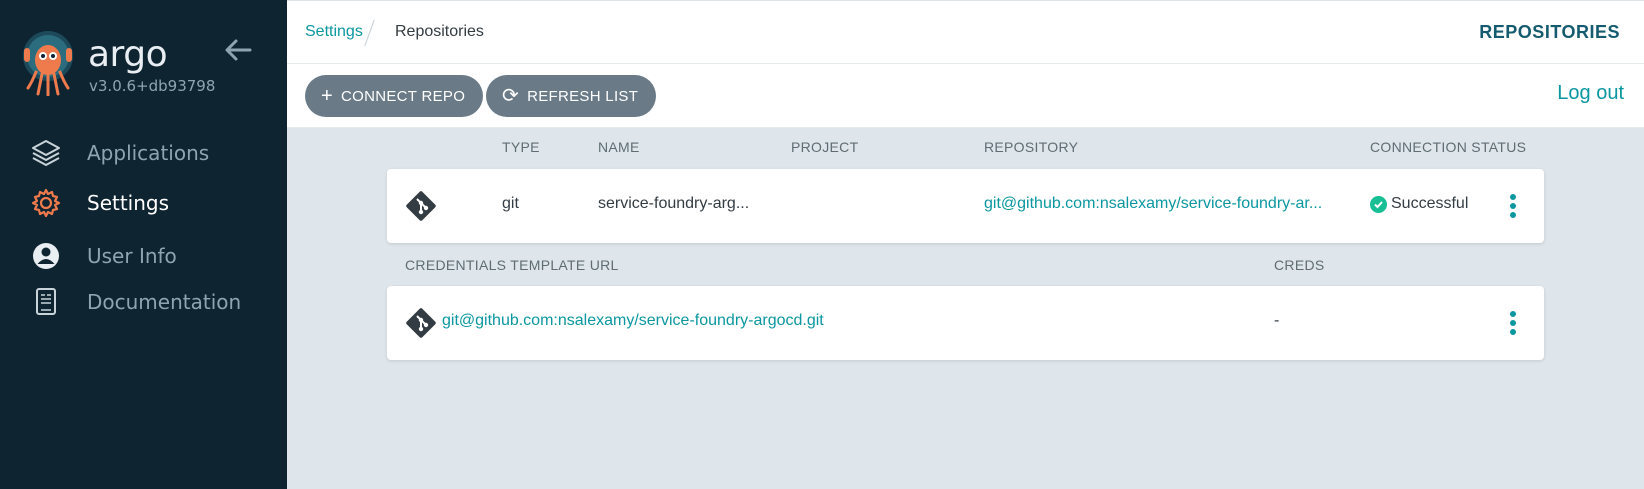 Image resolution: width=1644 pixels, height=489 pixels. What do you see at coordinates (1590, 93) in the screenshot?
I see `logout-link: Log out` at bounding box center [1590, 93].